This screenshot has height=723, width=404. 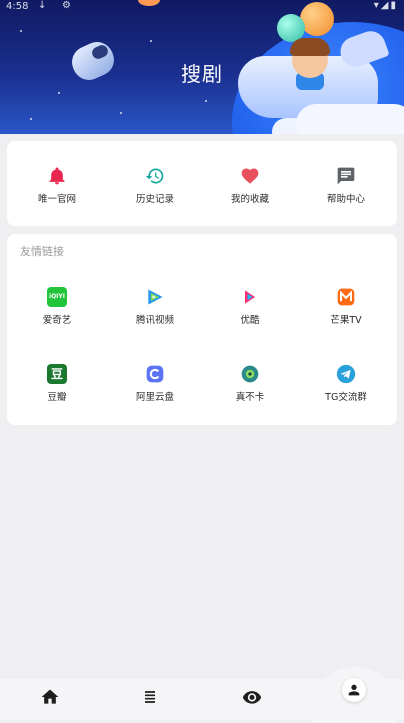 What do you see at coordinates (154, 199) in the screenshot?
I see `quick-action-label: 历史记录` at bounding box center [154, 199].